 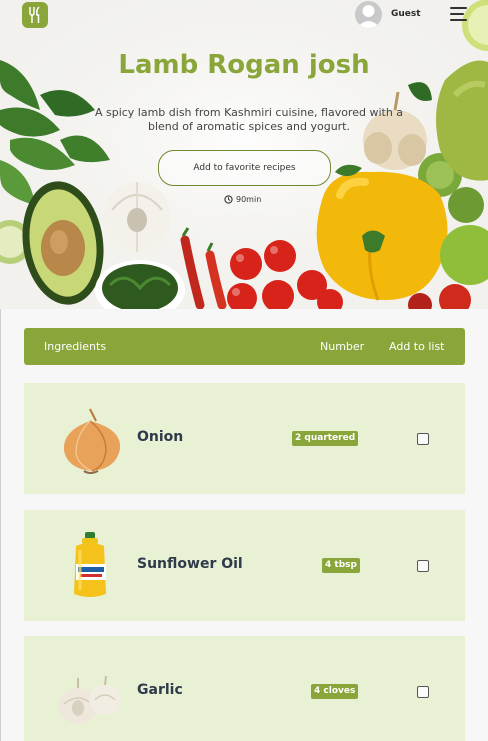 What do you see at coordinates (90, 564) in the screenshot?
I see `oil-bottle-image` at bounding box center [90, 564].